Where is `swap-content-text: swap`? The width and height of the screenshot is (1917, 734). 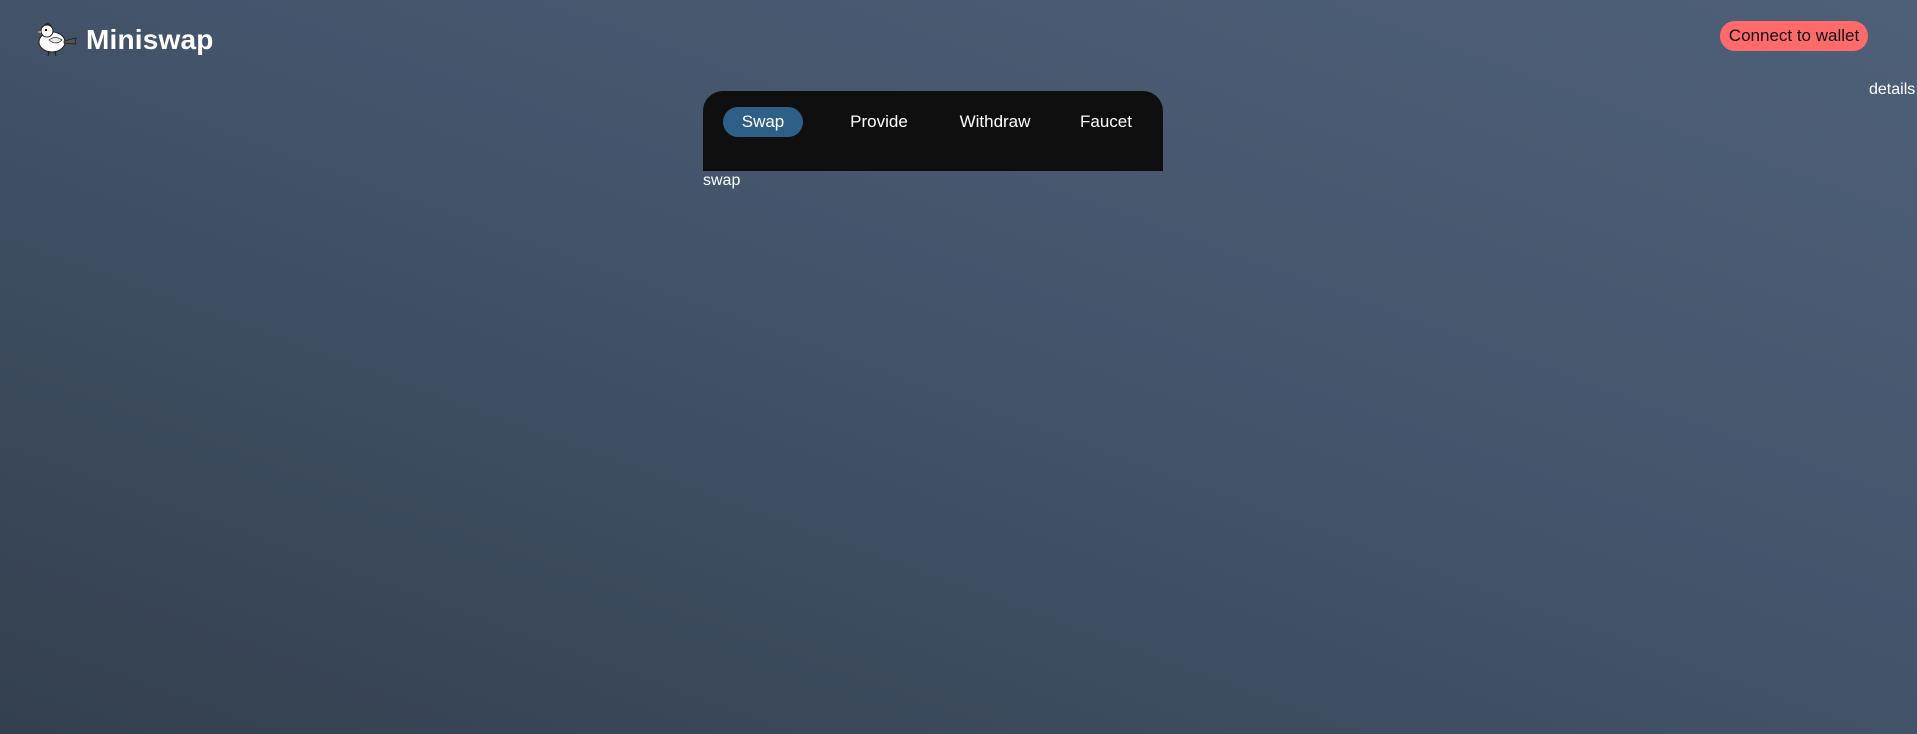 swap-content-text: swap is located at coordinates (722, 180).